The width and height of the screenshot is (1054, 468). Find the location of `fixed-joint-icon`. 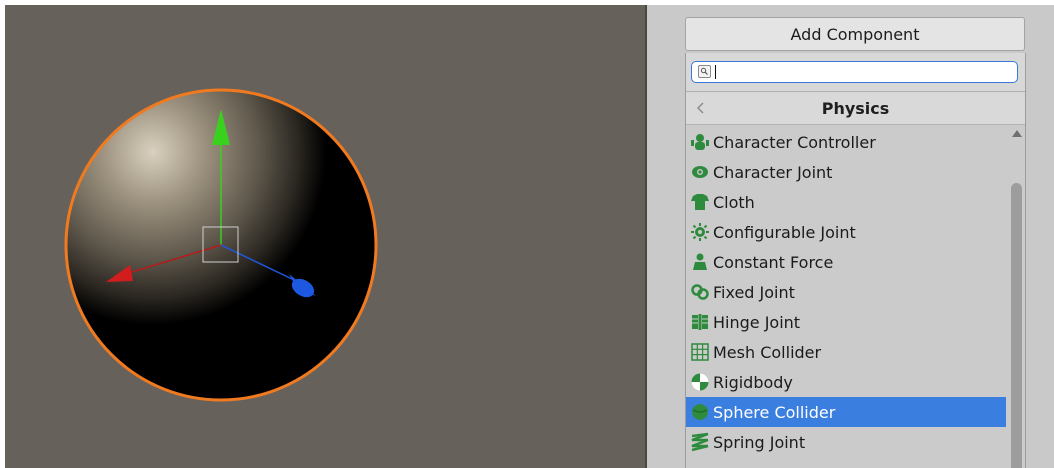

fixed-joint-icon is located at coordinates (700, 292).